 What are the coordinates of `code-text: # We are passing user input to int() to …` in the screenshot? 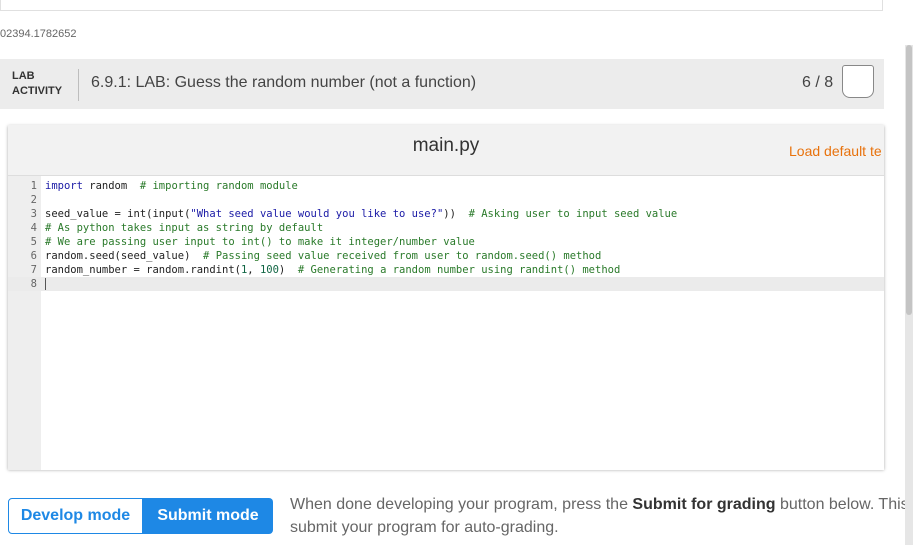 It's located at (260, 242).